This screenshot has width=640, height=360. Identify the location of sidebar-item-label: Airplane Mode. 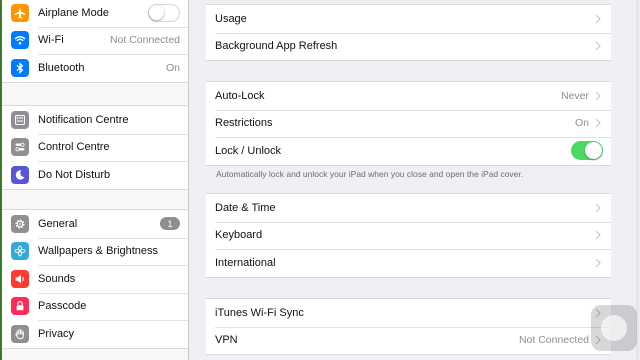
(73, 12).